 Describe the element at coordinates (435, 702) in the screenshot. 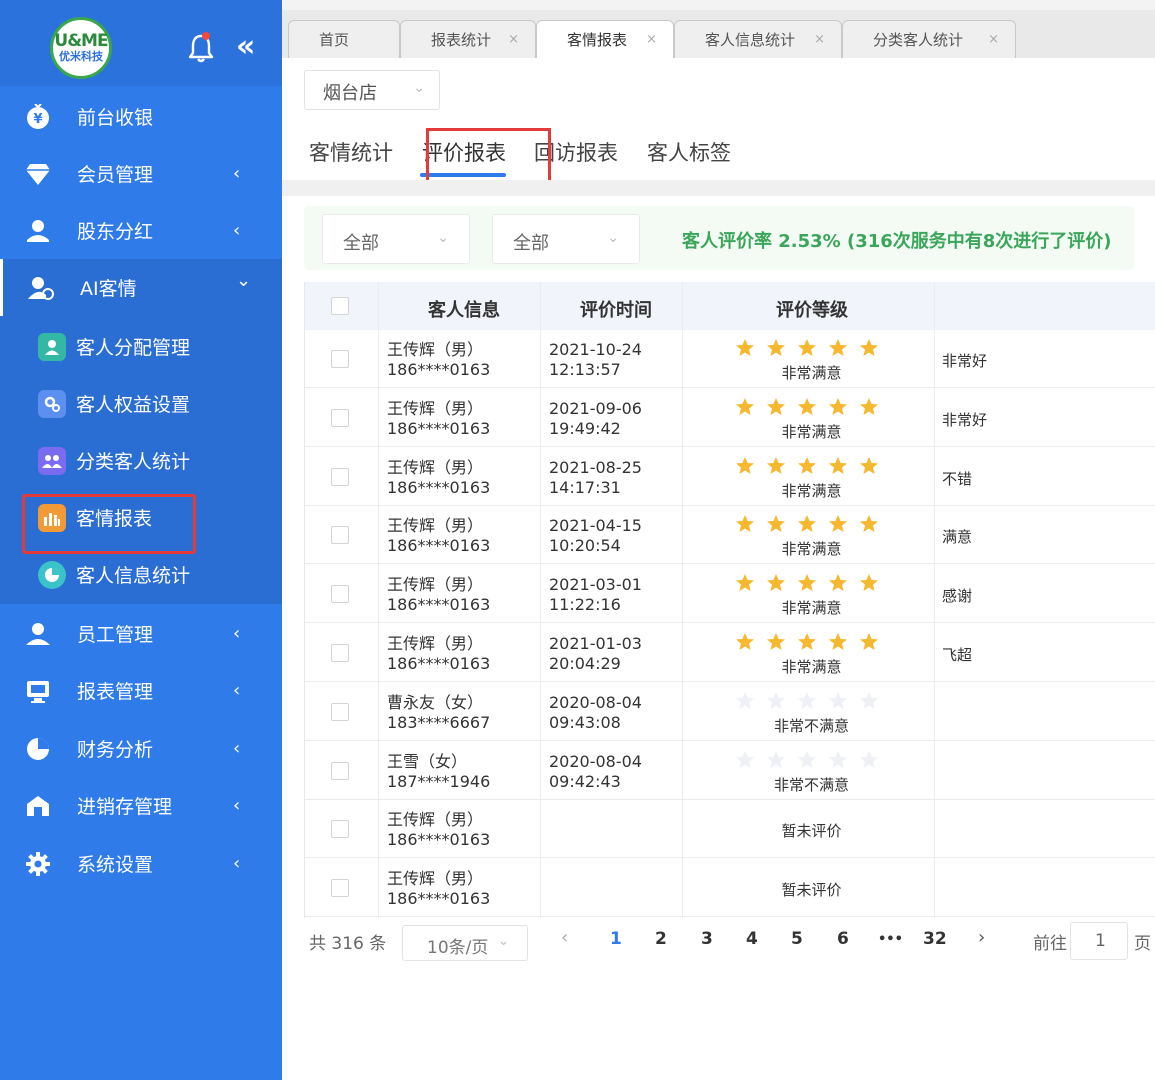

I see `guest-name: 曹永友（女）` at that location.